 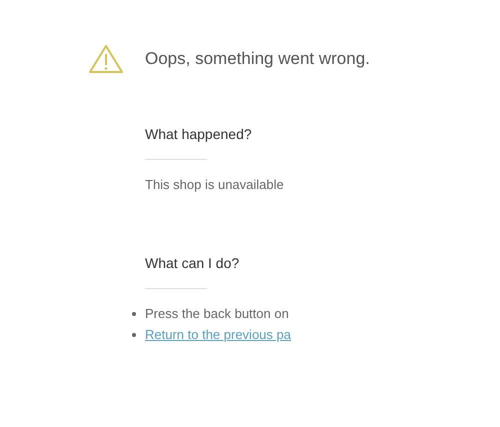 What do you see at coordinates (106, 59) in the screenshot?
I see `warning-icon` at bounding box center [106, 59].